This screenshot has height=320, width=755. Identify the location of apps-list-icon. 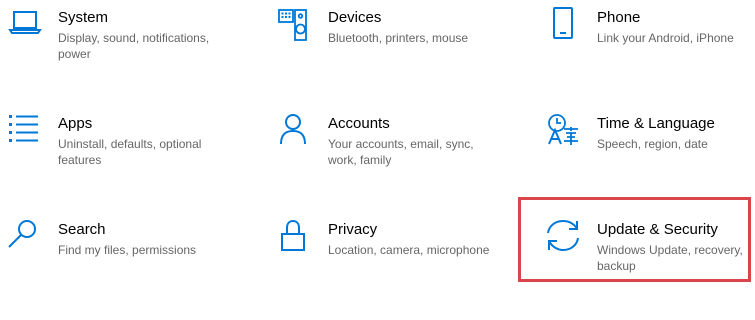
(28, 134).